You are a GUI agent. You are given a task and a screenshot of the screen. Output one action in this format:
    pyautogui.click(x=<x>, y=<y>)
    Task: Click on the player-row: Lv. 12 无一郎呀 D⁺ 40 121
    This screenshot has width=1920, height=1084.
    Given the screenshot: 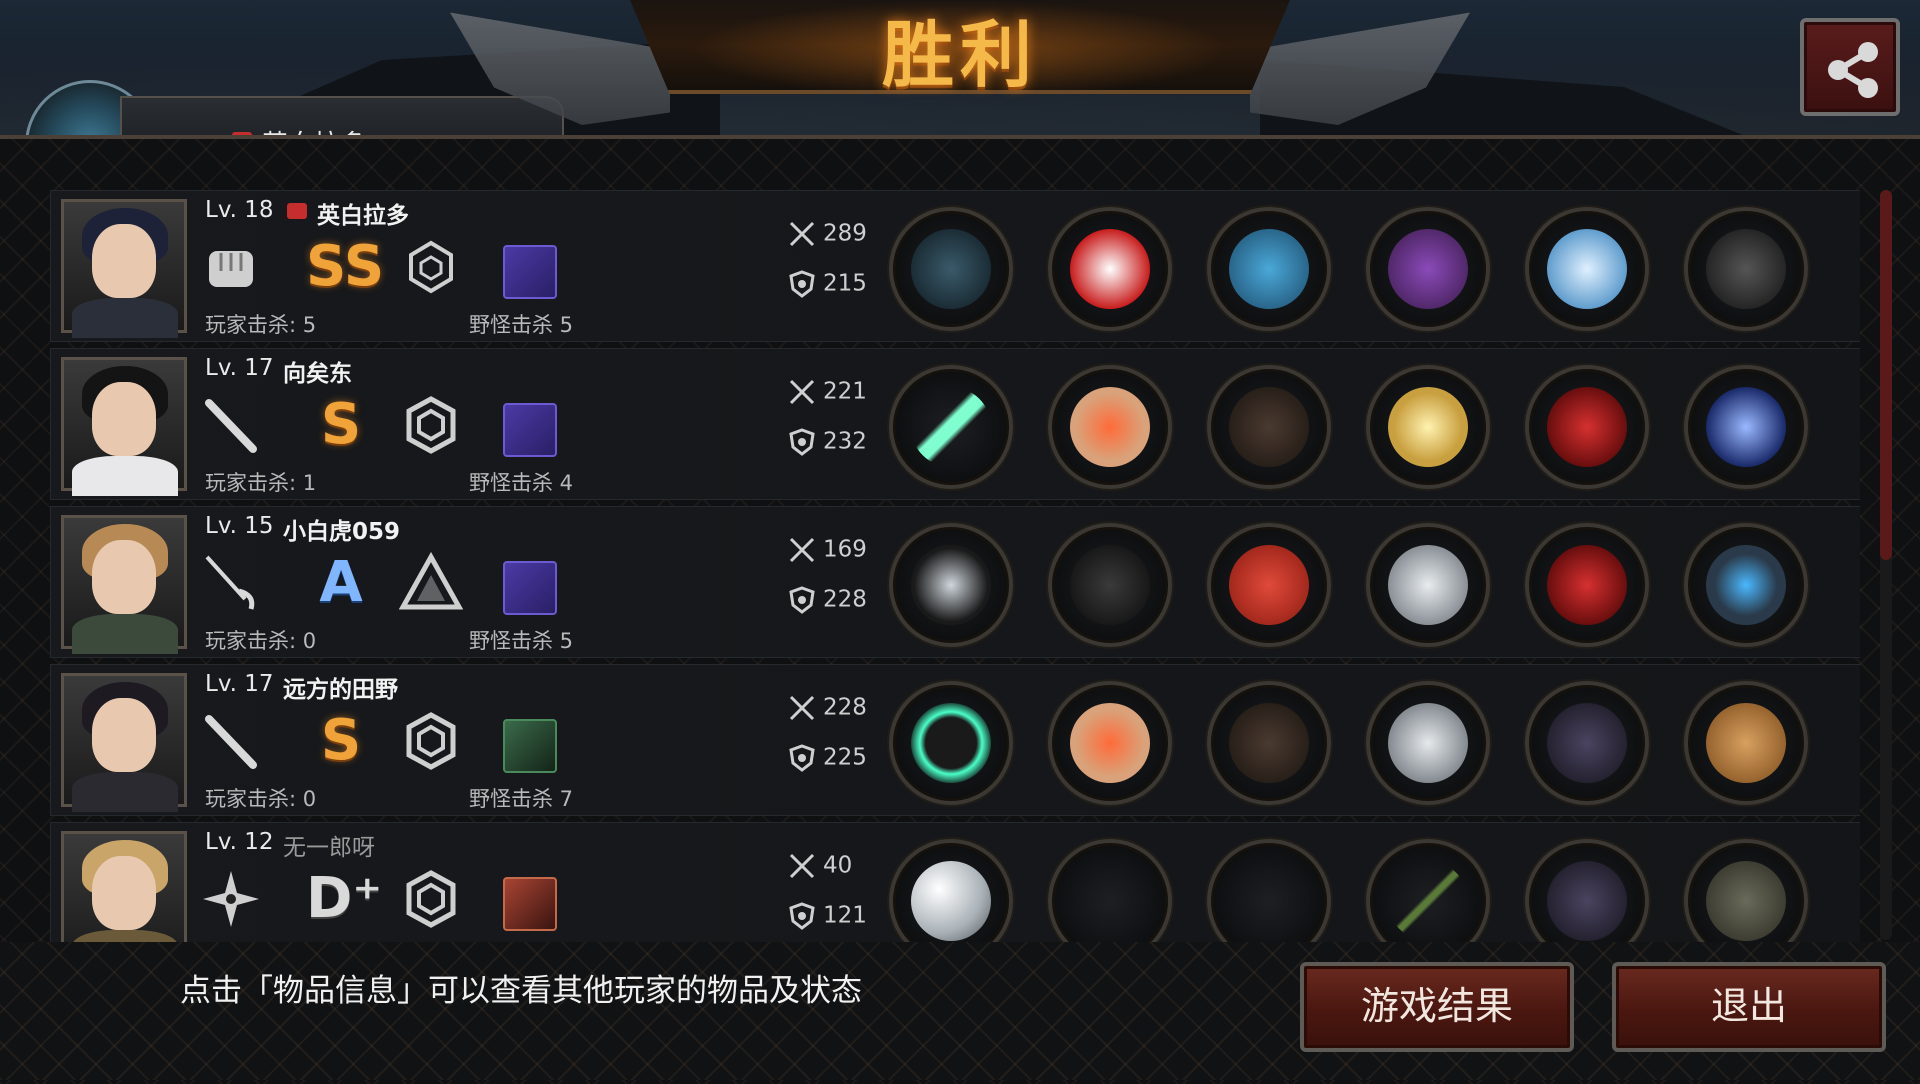 What is the action you would take?
    pyautogui.click(x=955, y=882)
    